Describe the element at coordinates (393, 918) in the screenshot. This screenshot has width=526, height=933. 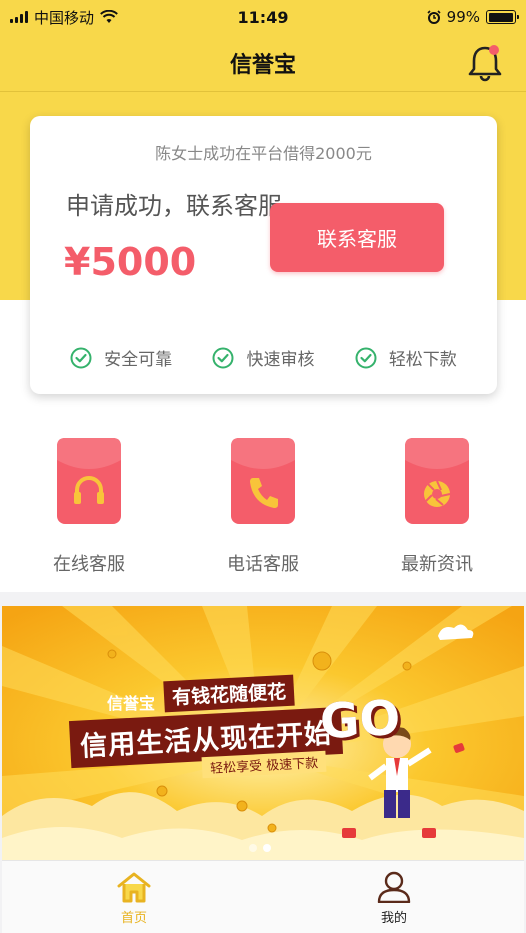
I see `tab-label: 我的` at that location.